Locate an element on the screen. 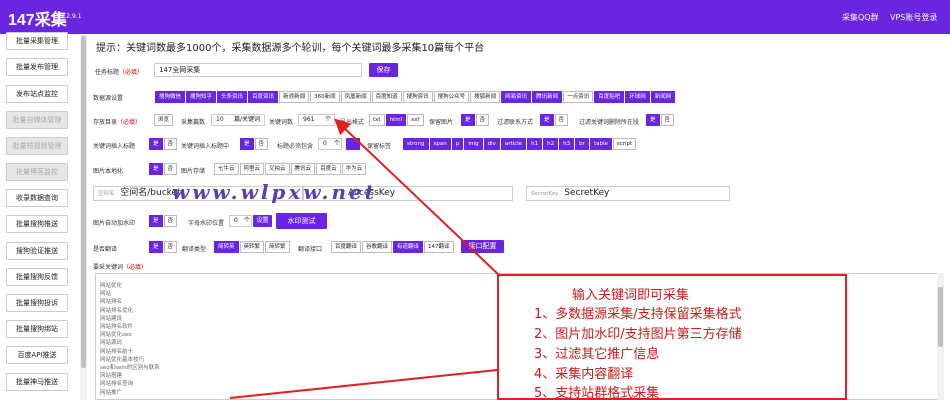  storage-option: 又拍云 is located at coordinates (277, 169).